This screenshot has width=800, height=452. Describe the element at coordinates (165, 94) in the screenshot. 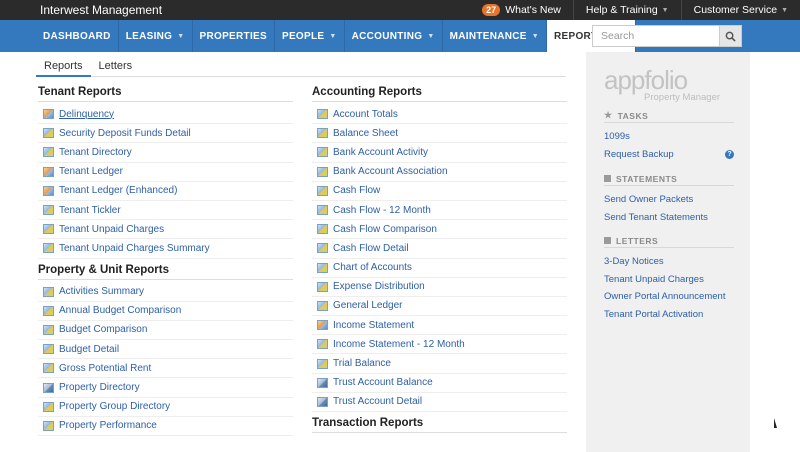

I see `tenant-reports-title: Tenant Reports` at that location.